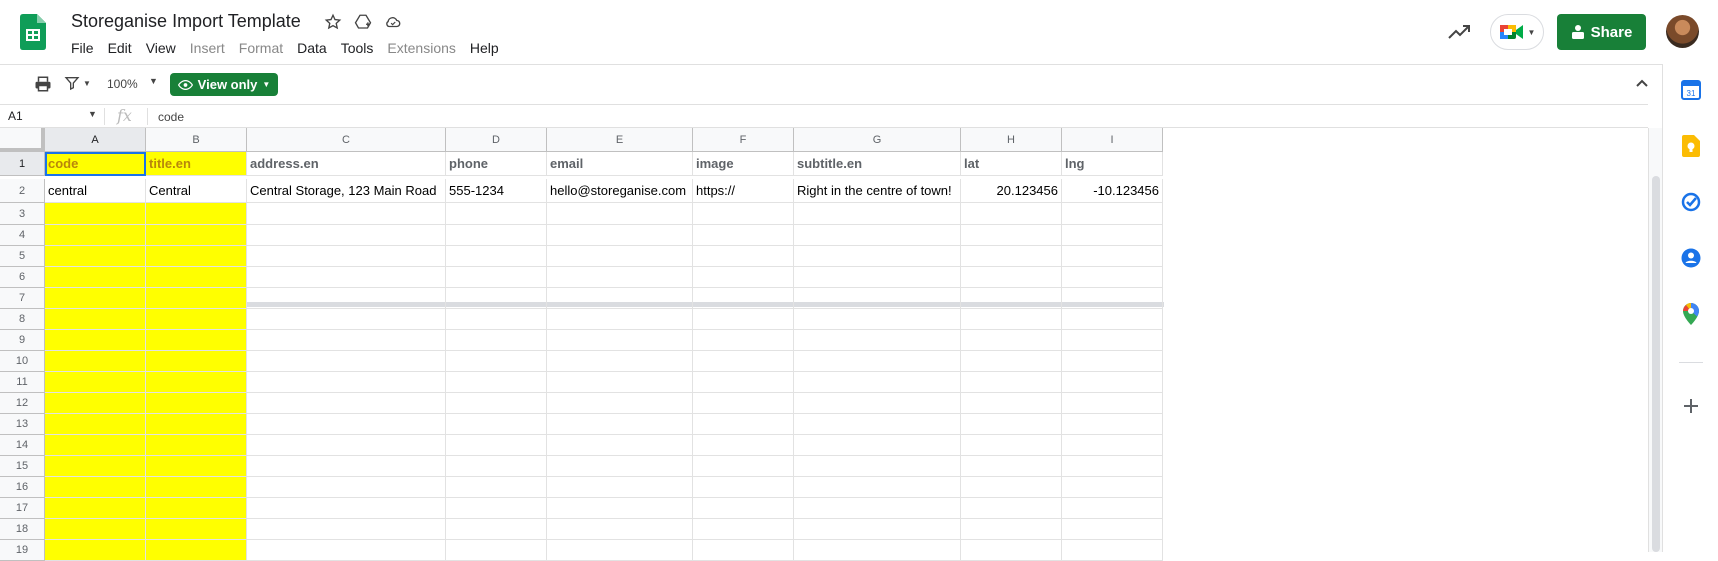 The image size is (1718, 561). Describe the element at coordinates (196, 424) in the screenshot. I see `cell-b13` at that location.